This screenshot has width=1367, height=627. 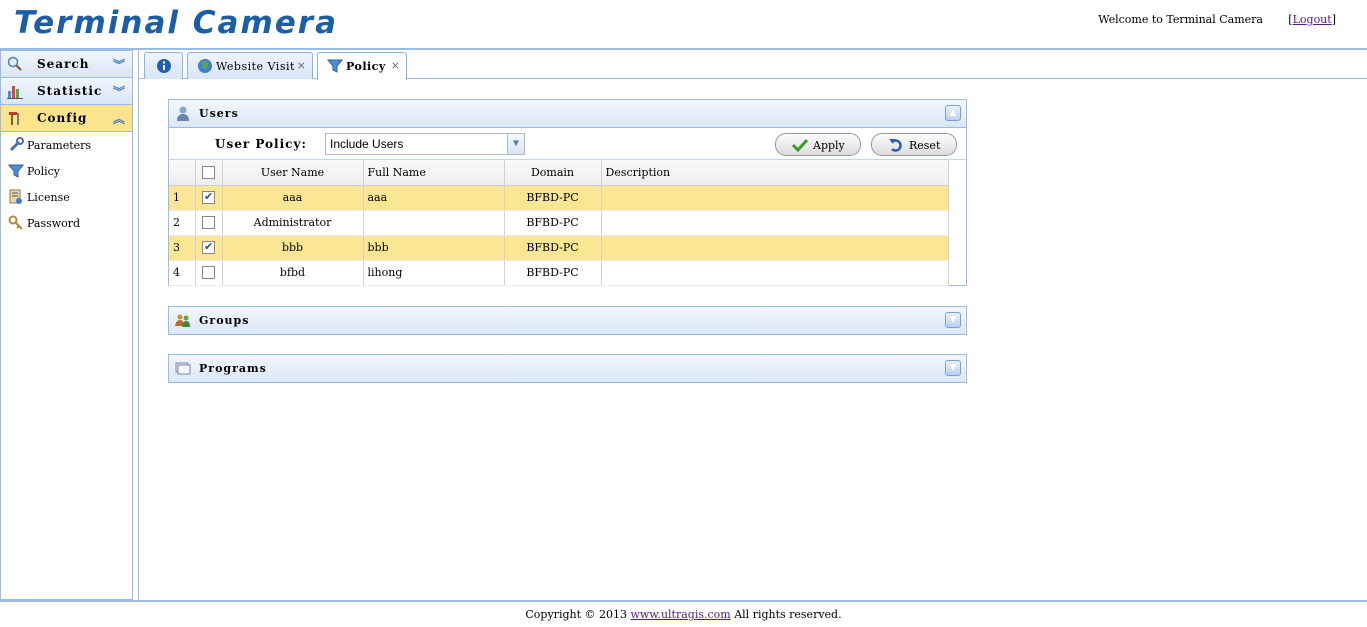 I want to click on tab-label: Policy, so click(x=366, y=66).